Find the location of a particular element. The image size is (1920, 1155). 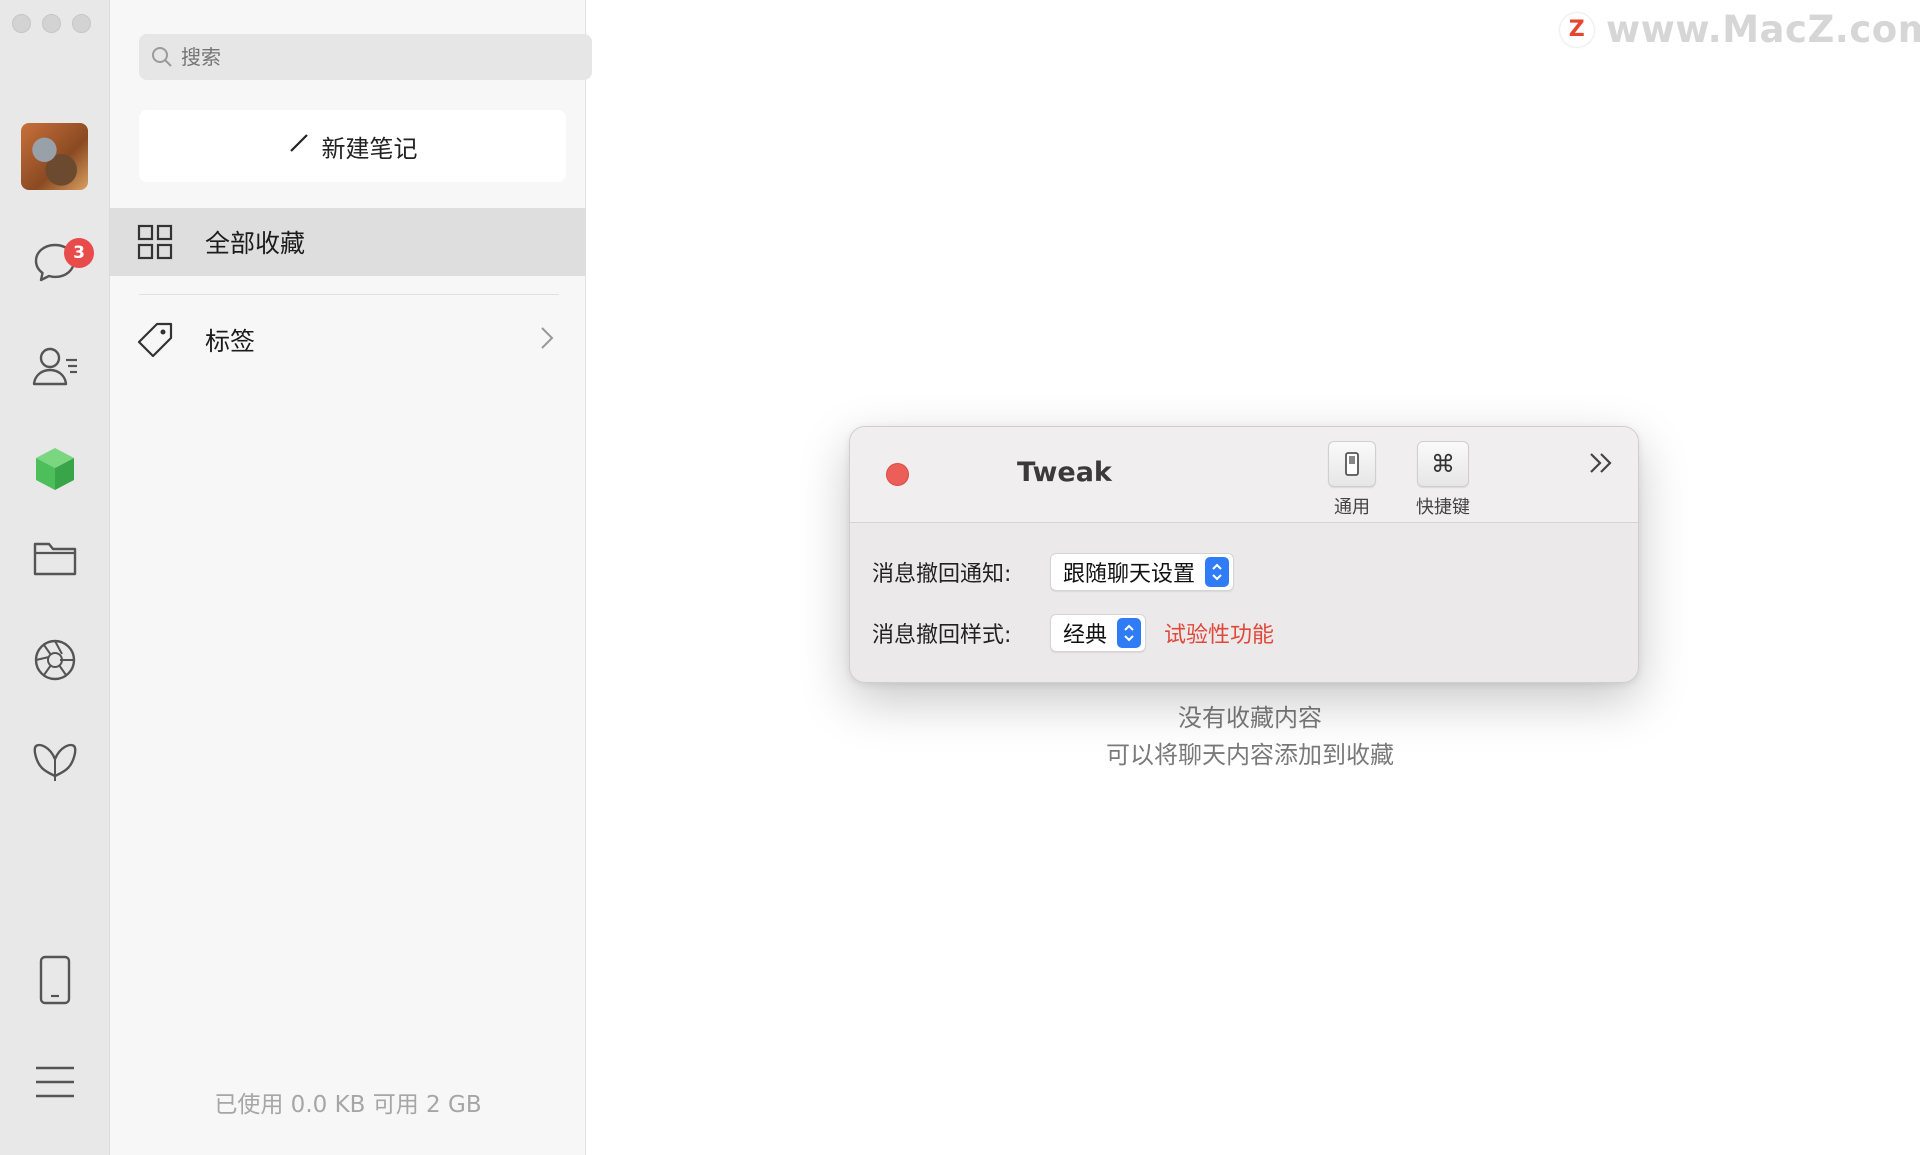

double-chevron-right-icon is located at coordinates (1601, 465).